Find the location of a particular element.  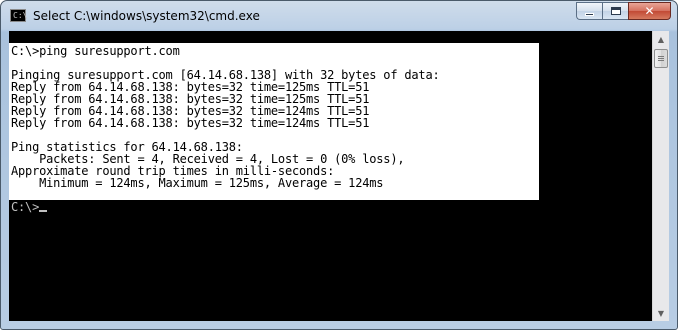

title-bar: C:\ Select C:\windows\system32\cmd.exe ✕ is located at coordinates (339, 16).